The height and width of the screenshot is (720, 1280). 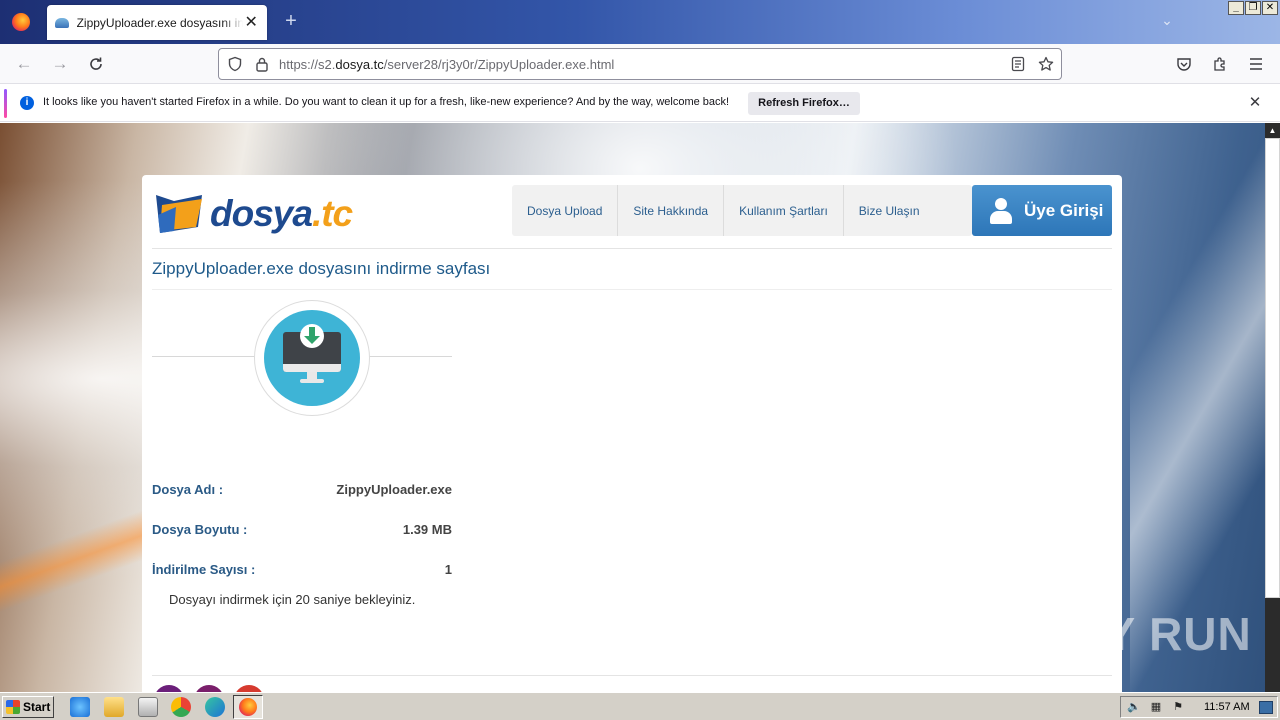 I want to click on tracking-shield-icon, so click(x=235, y=64).